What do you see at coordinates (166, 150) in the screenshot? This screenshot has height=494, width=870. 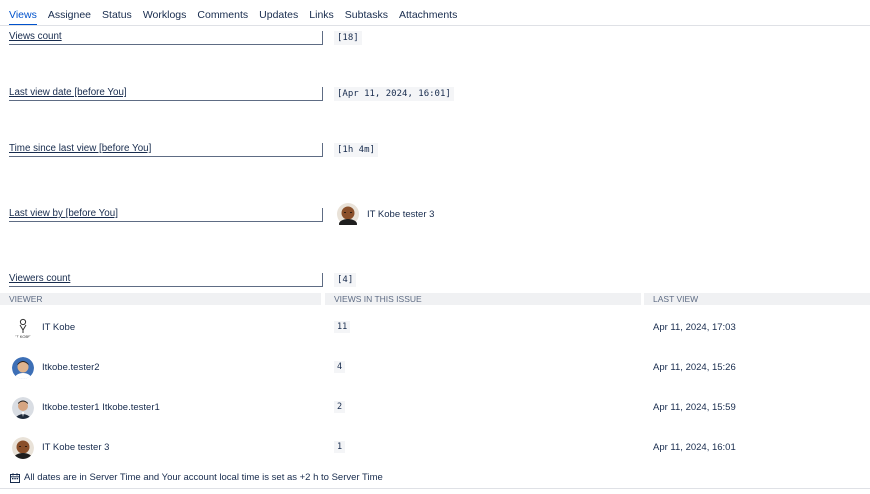 I see `time-since-label: Time since last view [before You]` at bounding box center [166, 150].